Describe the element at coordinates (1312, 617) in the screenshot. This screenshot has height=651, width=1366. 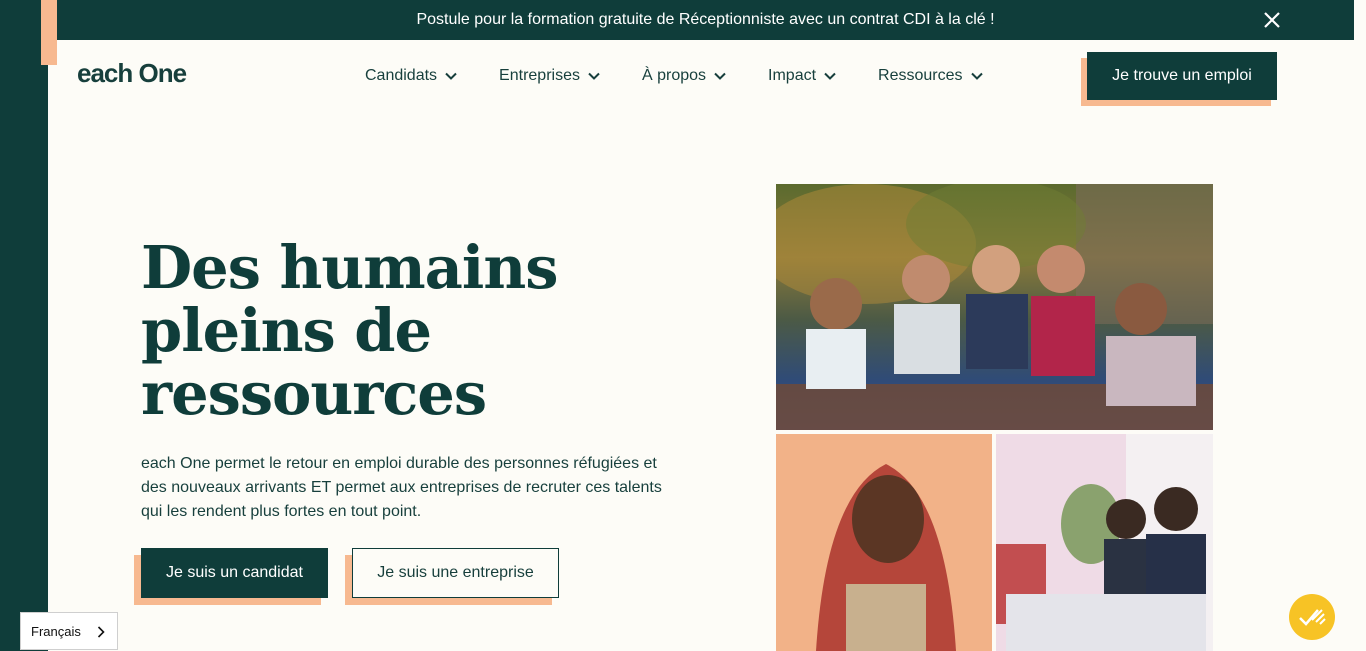
I see `accessibility-badge-icon` at that location.